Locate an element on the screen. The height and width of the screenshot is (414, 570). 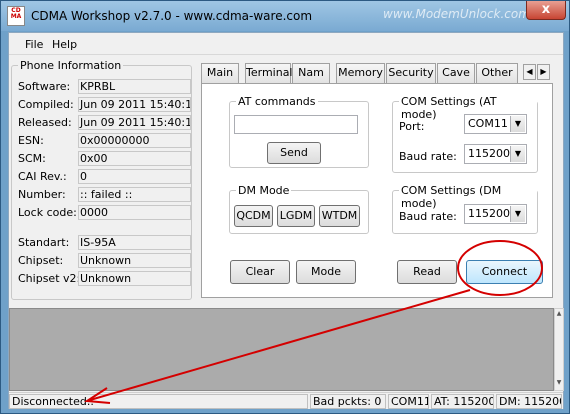
menu-file: File is located at coordinates (34, 44).